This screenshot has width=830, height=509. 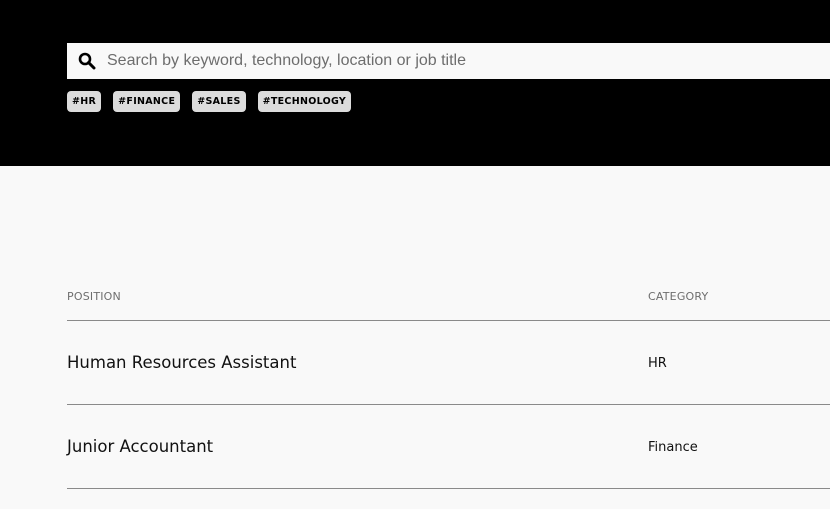 What do you see at coordinates (219, 101) in the screenshot?
I see `tag-sales: #SALES` at bounding box center [219, 101].